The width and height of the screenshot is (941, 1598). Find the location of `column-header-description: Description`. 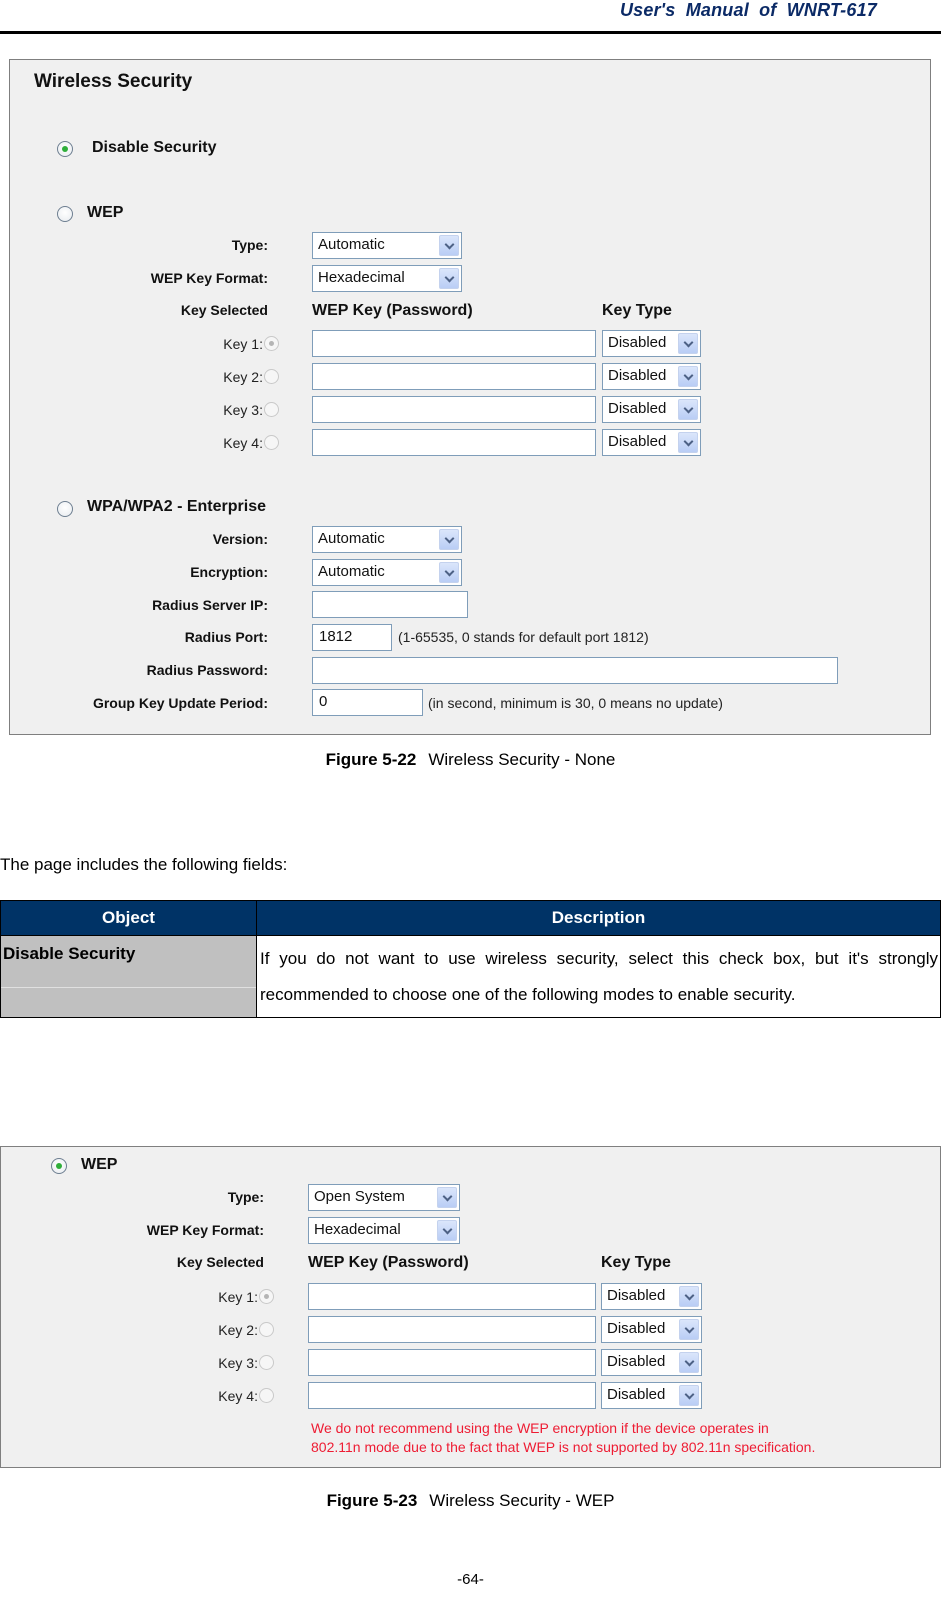

column-header-description: Description is located at coordinates (598, 918).